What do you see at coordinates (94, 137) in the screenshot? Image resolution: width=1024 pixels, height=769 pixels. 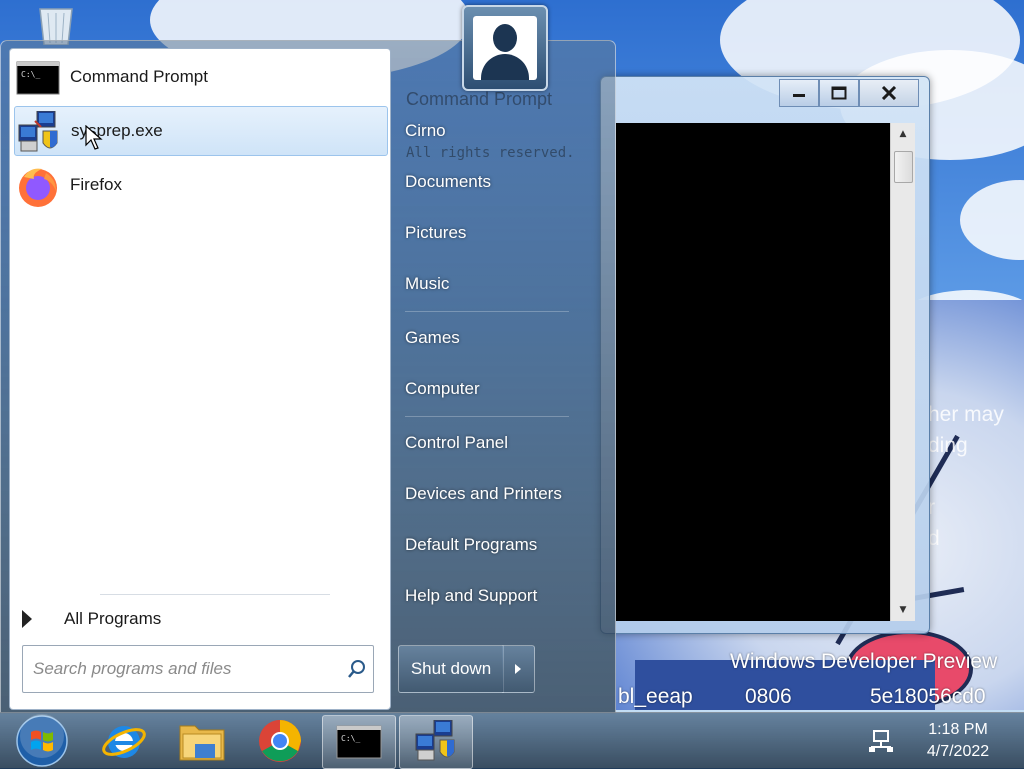 I see `mouse-cursor-icon` at bounding box center [94, 137].